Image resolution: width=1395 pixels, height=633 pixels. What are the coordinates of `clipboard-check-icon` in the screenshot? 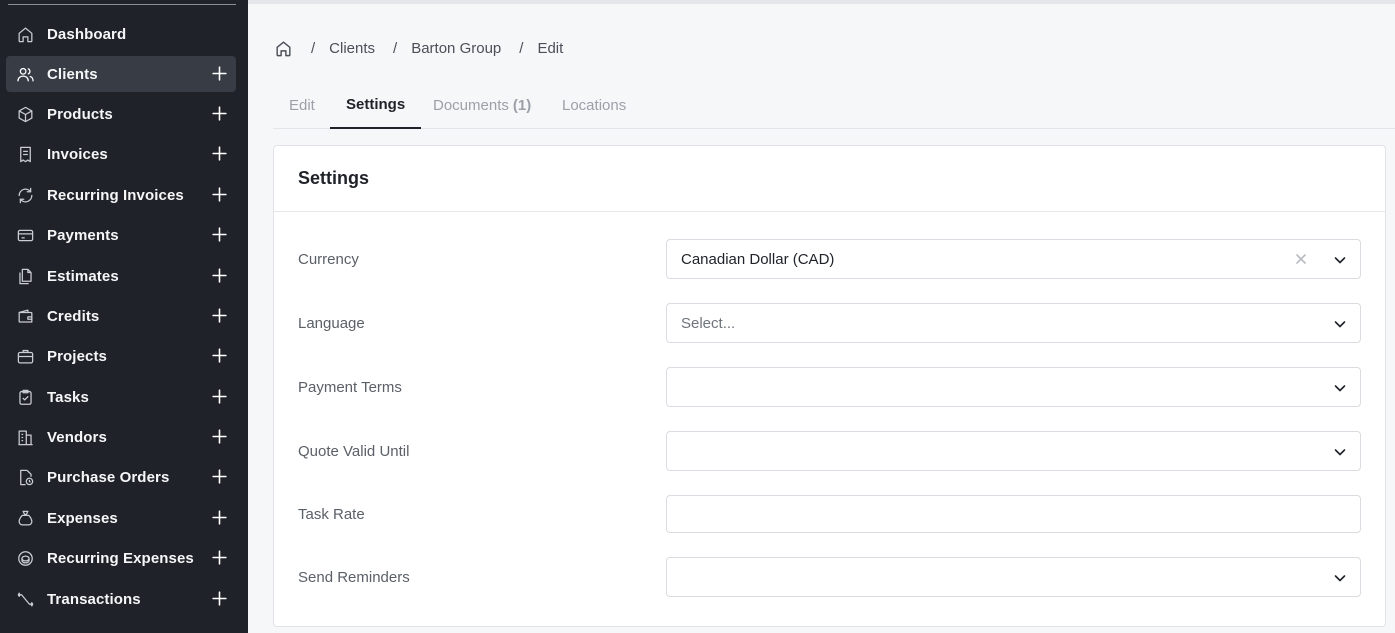 It's located at (25, 397).